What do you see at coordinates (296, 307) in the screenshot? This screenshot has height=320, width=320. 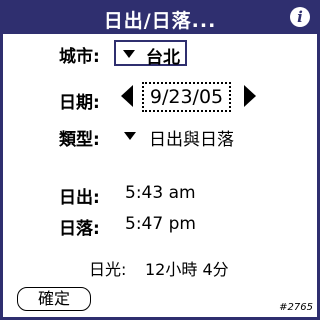 I see `watermark-text: #2765` at bounding box center [296, 307].